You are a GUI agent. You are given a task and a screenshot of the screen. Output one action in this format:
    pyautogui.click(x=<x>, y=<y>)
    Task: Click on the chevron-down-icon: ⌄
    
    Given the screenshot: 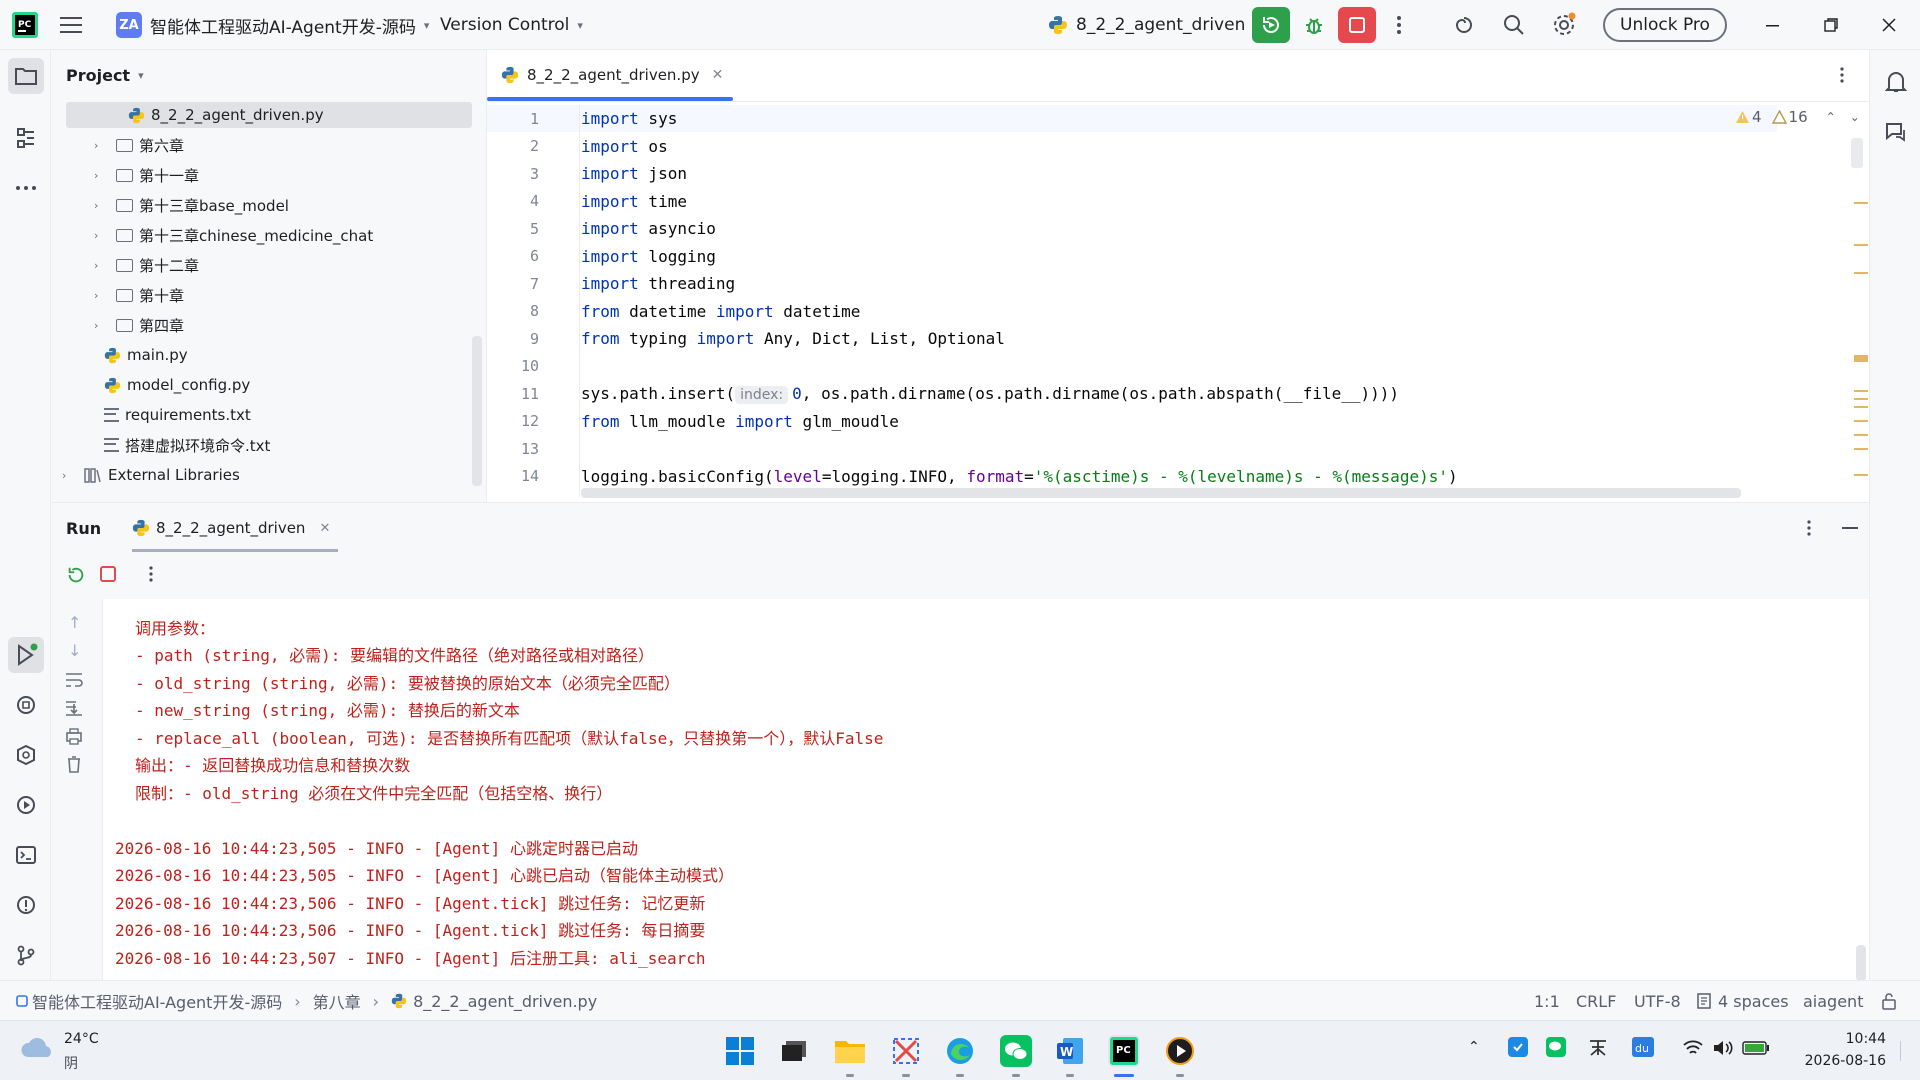 What is the action you would take?
    pyautogui.click(x=1855, y=117)
    